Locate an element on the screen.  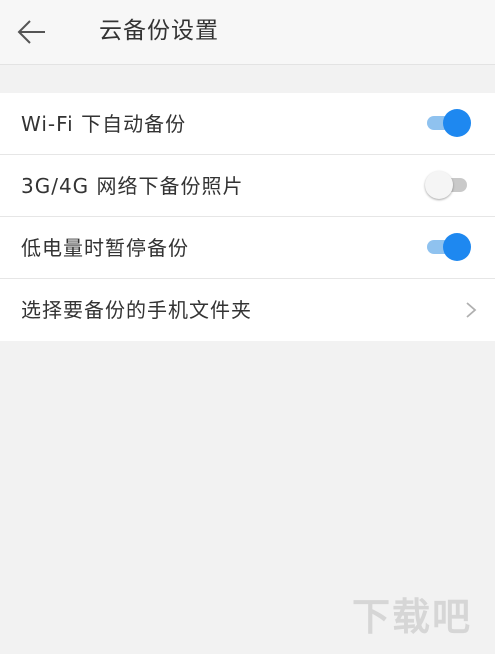
back-button is located at coordinates (32, 32).